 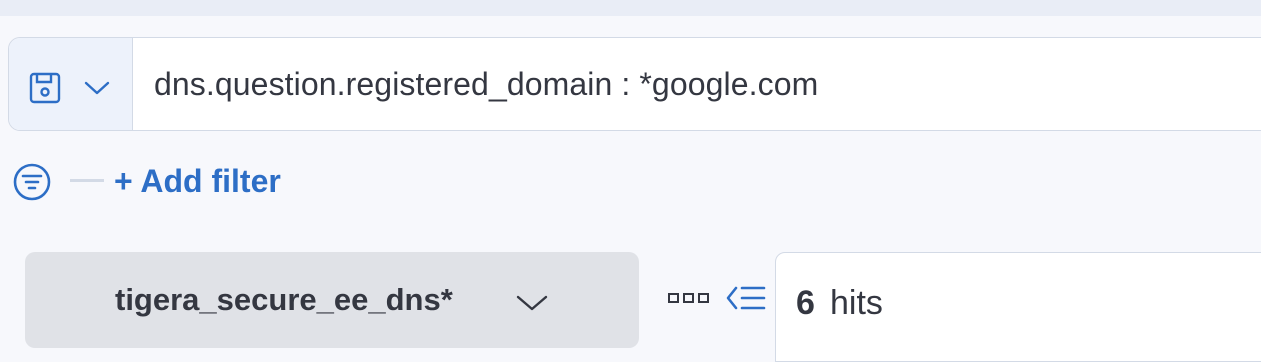 I want to click on filter-icon, so click(x=32, y=182).